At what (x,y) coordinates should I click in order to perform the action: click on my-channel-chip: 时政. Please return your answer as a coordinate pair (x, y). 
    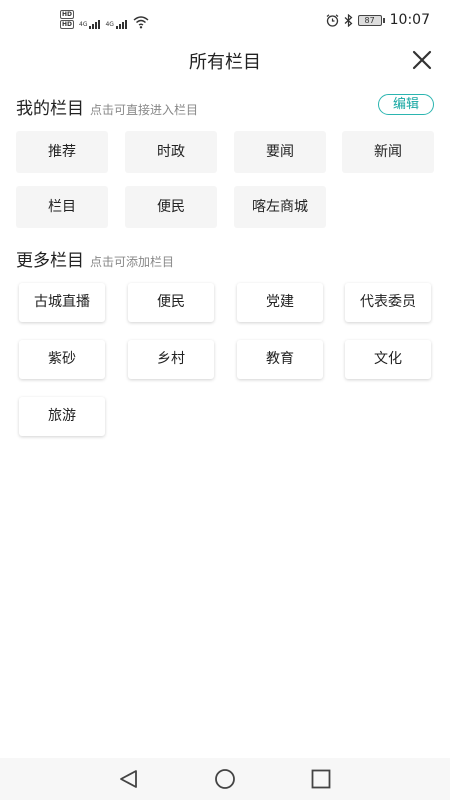
    Looking at the image, I should click on (171, 152).